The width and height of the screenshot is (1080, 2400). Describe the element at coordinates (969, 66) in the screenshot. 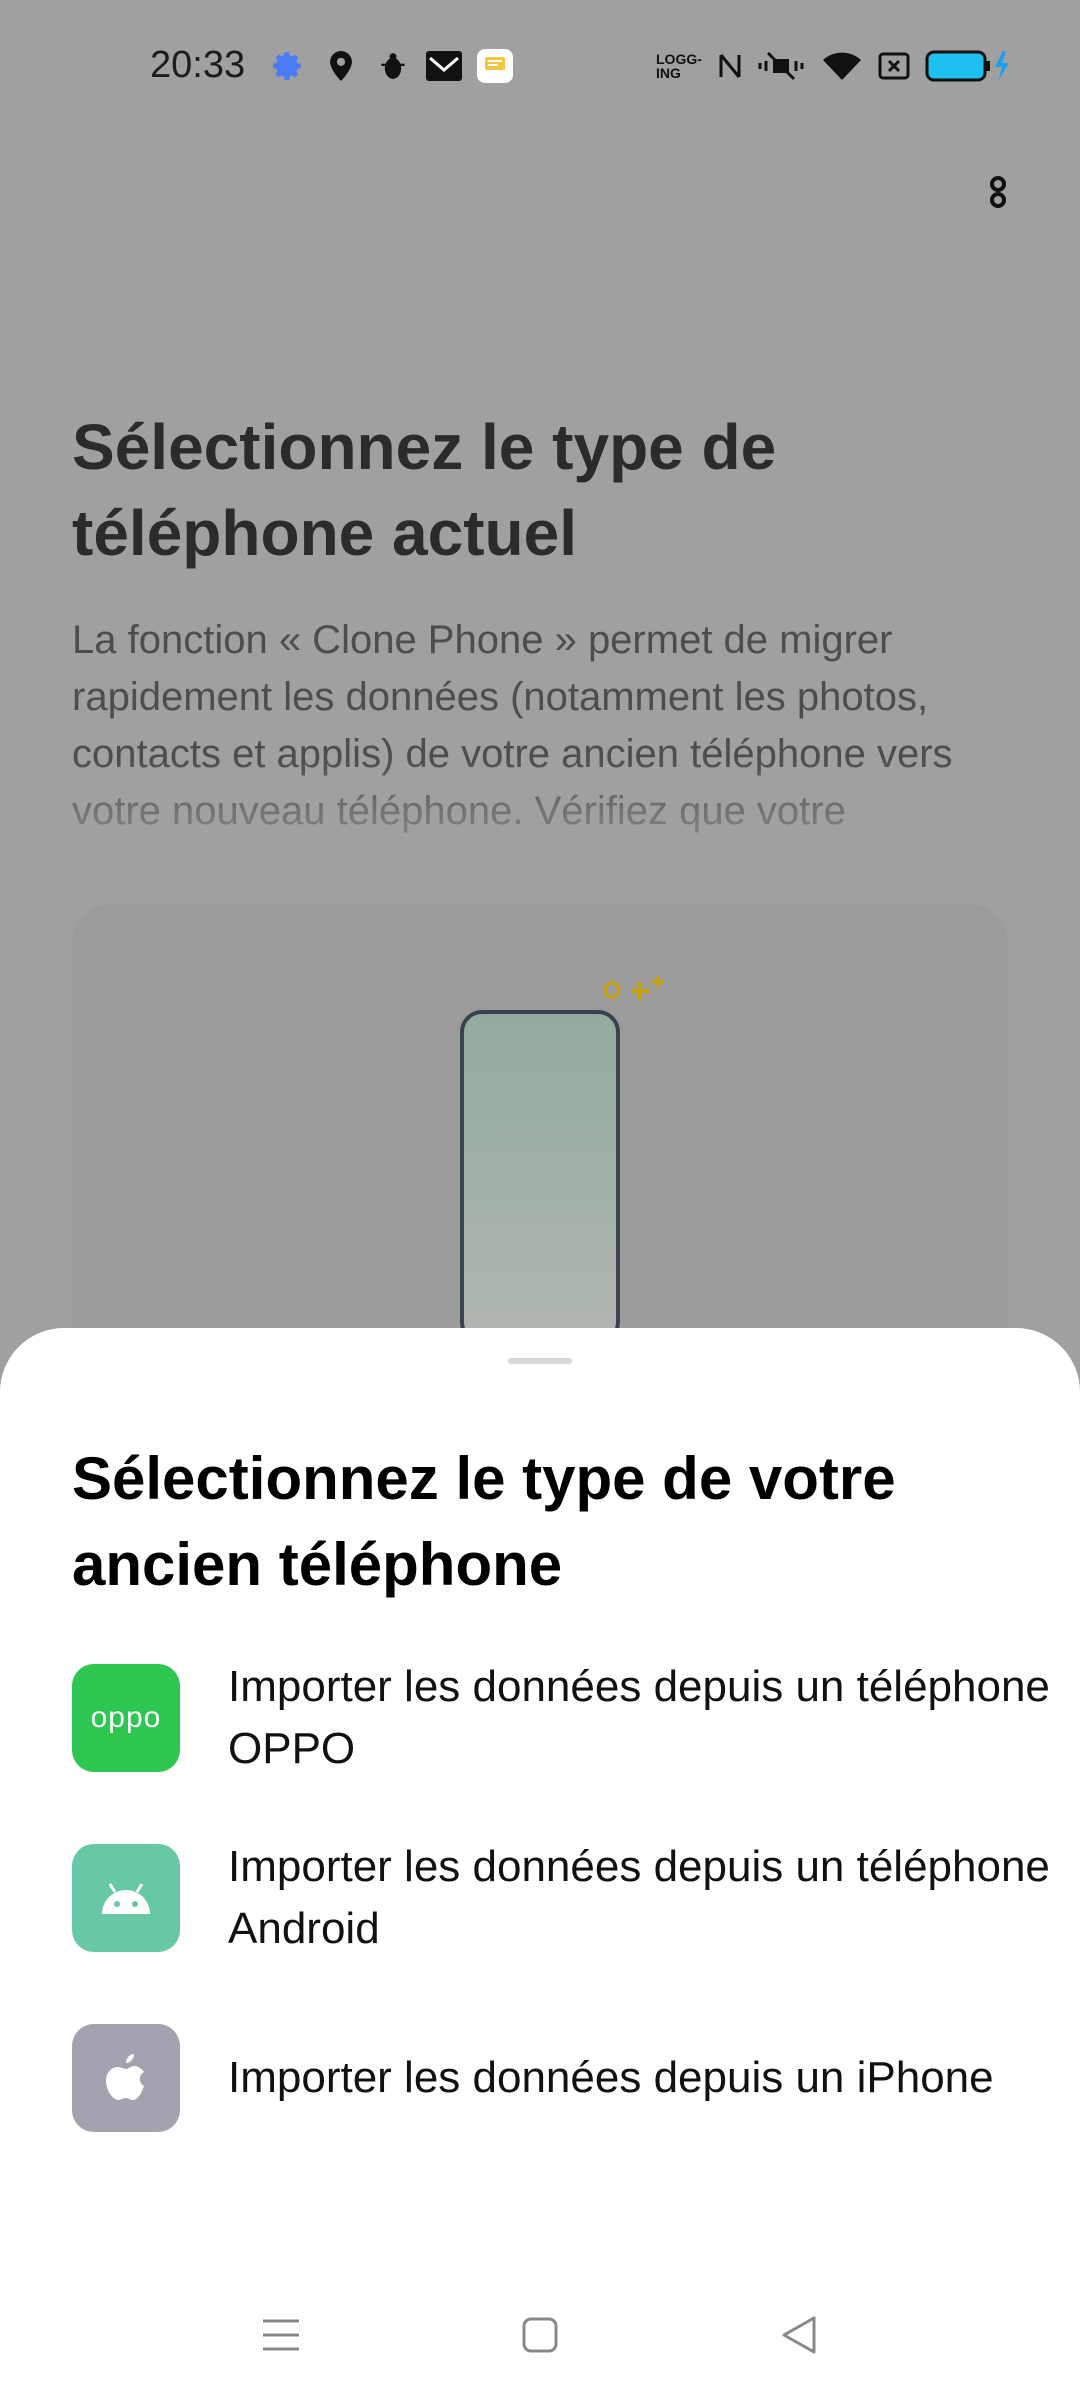

I see `battery-charging-icon` at that location.